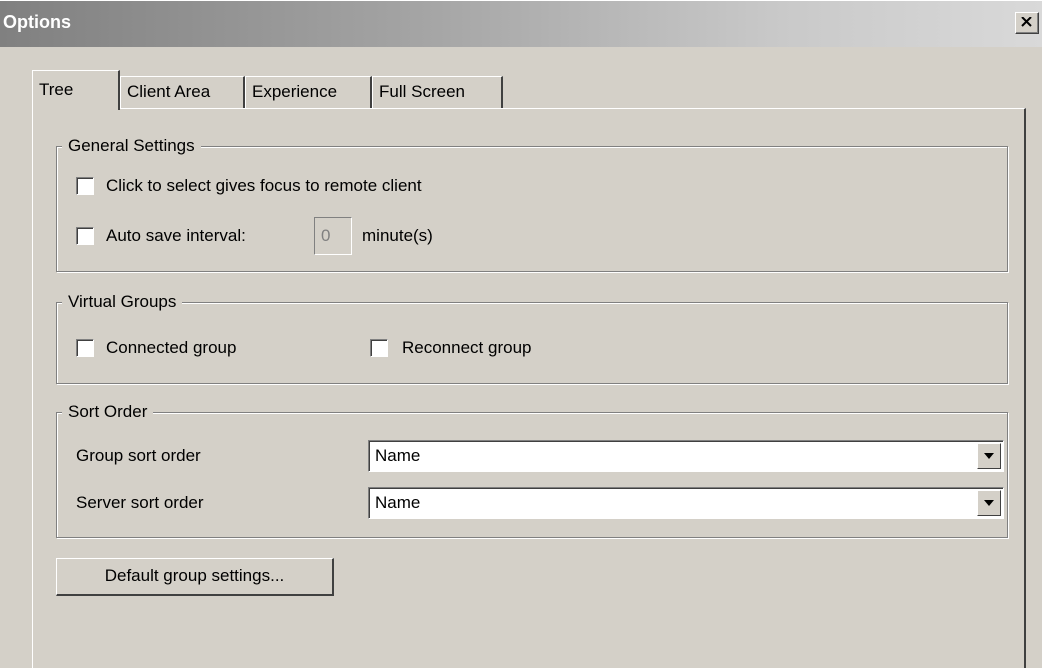 This screenshot has width=1042, height=668. I want to click on server-sort-dropdown-button, so click(989, 503).